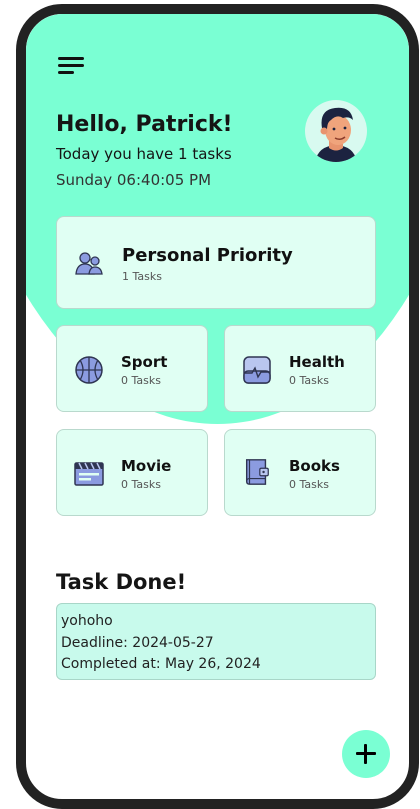 This screenshot has width=420, height=809. What do you see at coordinates (146, 466) in the screenshot?
I see `category-title: Movie` at bounding box center [146, 466].